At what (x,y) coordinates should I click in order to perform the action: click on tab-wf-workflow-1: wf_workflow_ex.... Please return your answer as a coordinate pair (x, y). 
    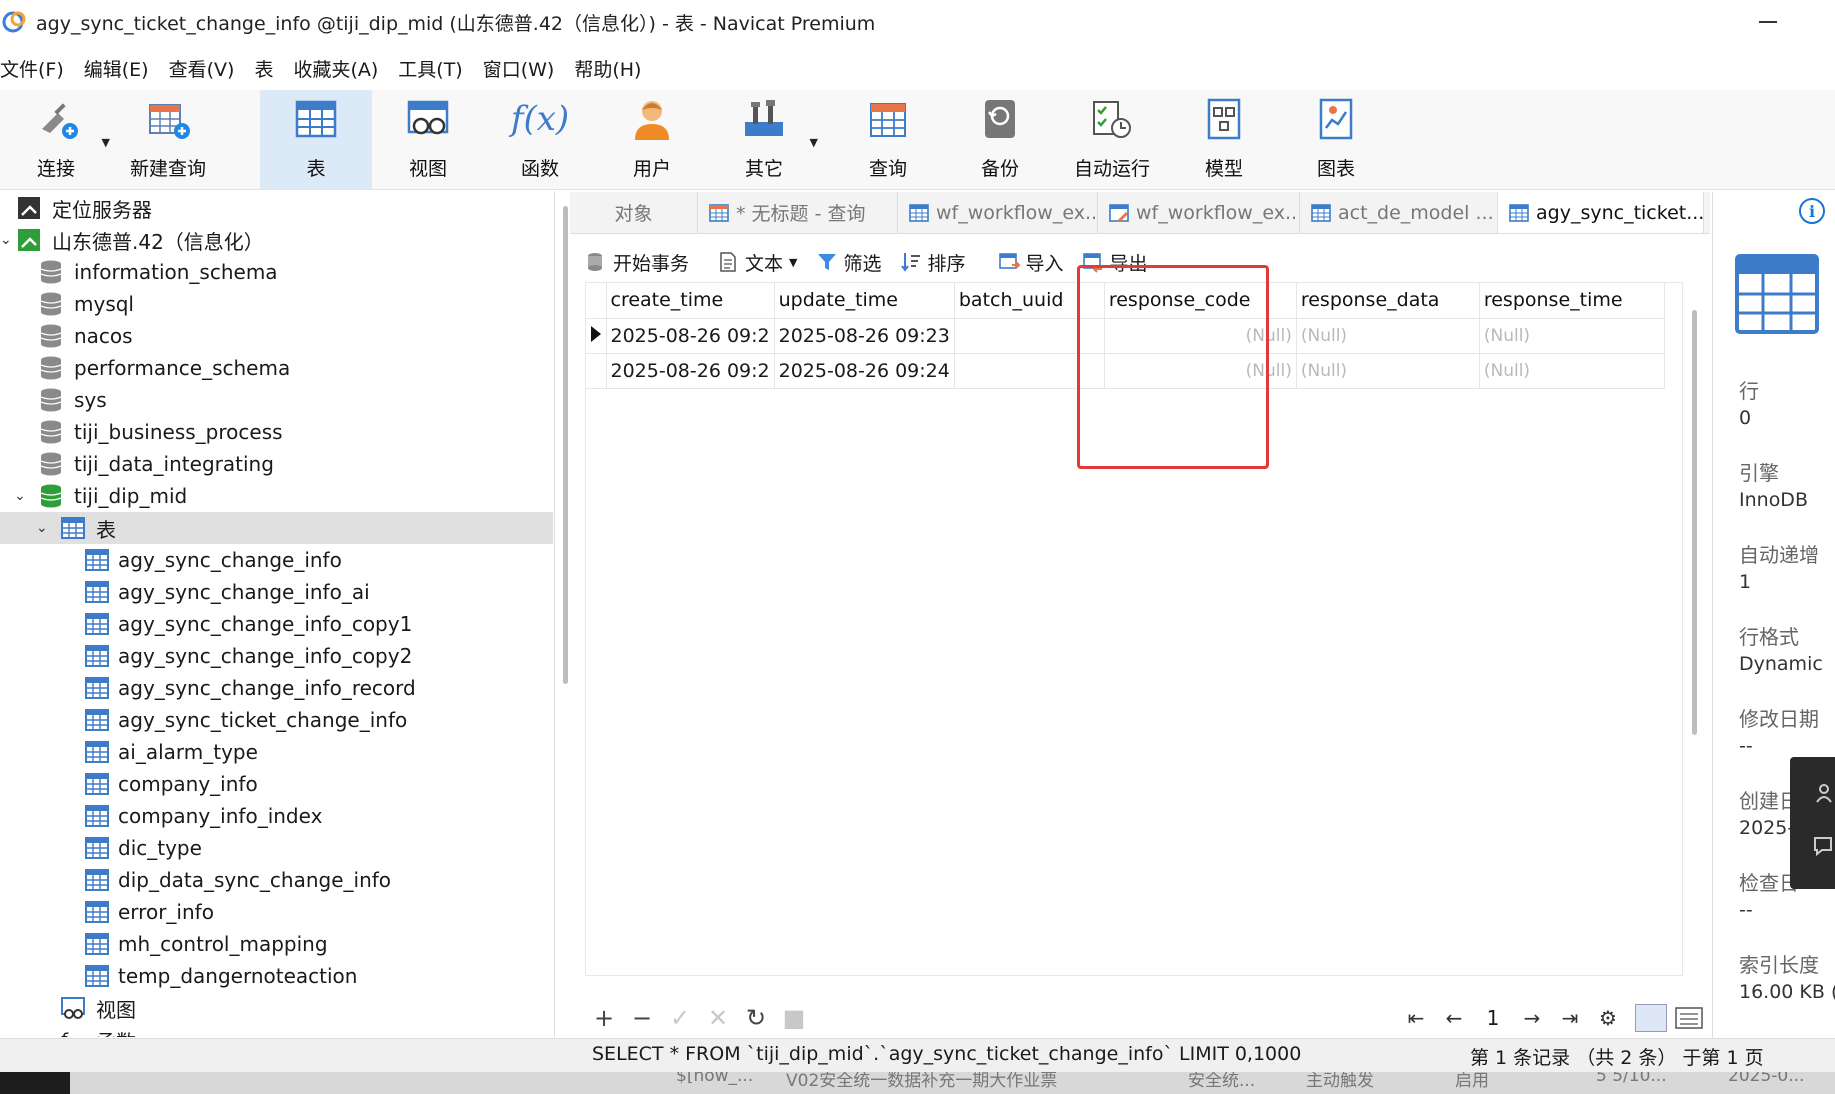
    Looking at the image, I should click on (998, 212).